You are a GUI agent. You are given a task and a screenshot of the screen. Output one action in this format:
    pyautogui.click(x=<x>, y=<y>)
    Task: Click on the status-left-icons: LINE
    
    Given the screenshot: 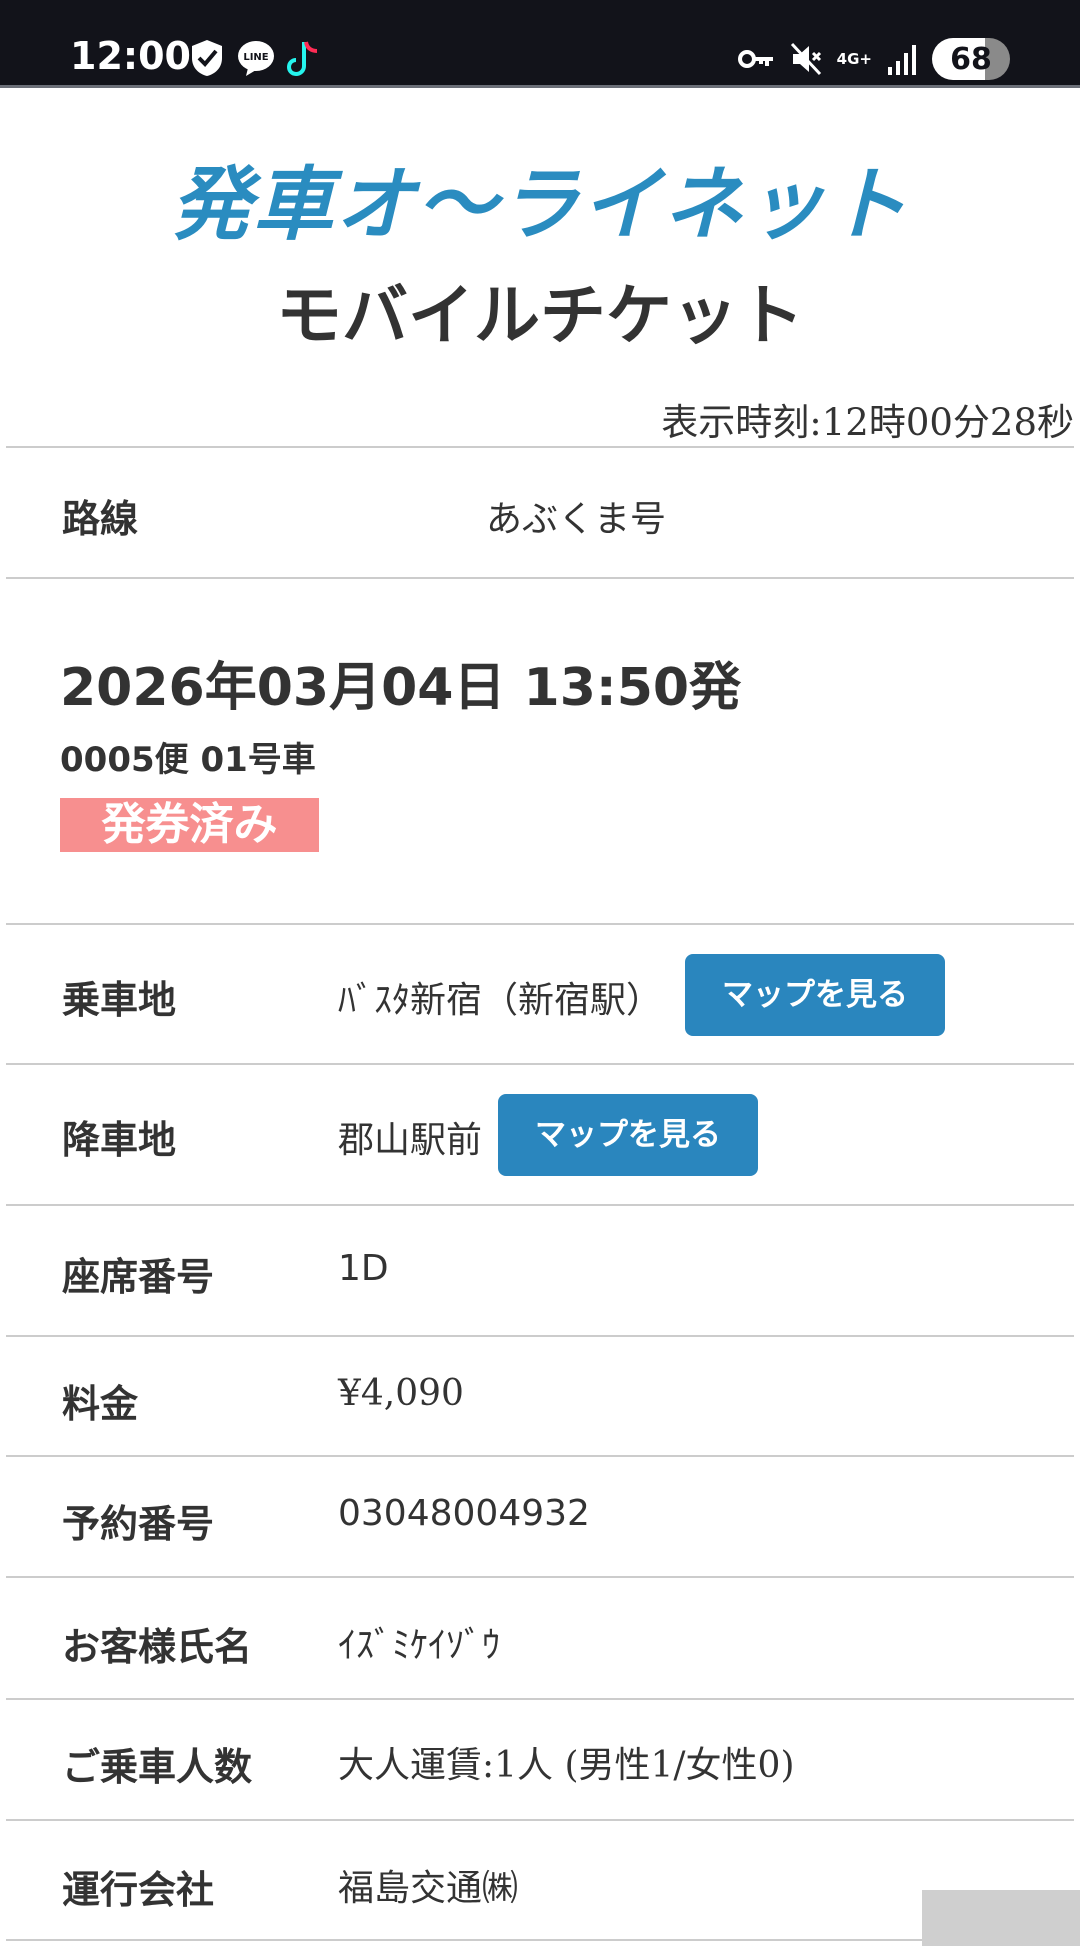 What is the action you would take?
    pyautogui.click(x=254, y=58)
    